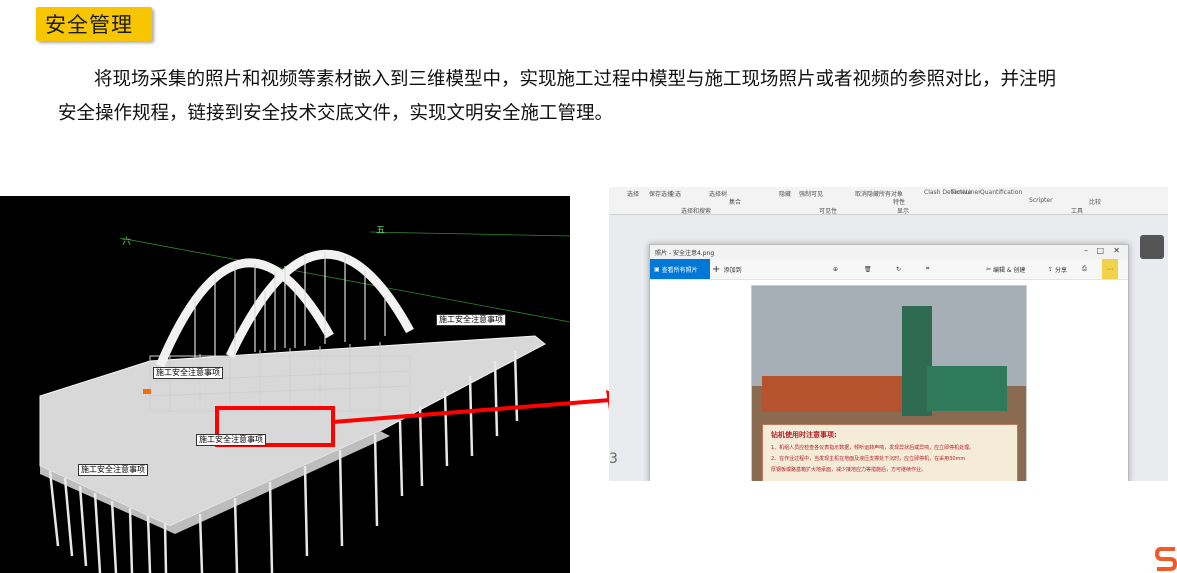  Describe the element at coordinates (868, 459) in the screenshot. I see `notice-line-2: 2、在作业过程中，当发现主机在地面及液压支撑处下沉时，应立即停机，在采用30mm` at that location.